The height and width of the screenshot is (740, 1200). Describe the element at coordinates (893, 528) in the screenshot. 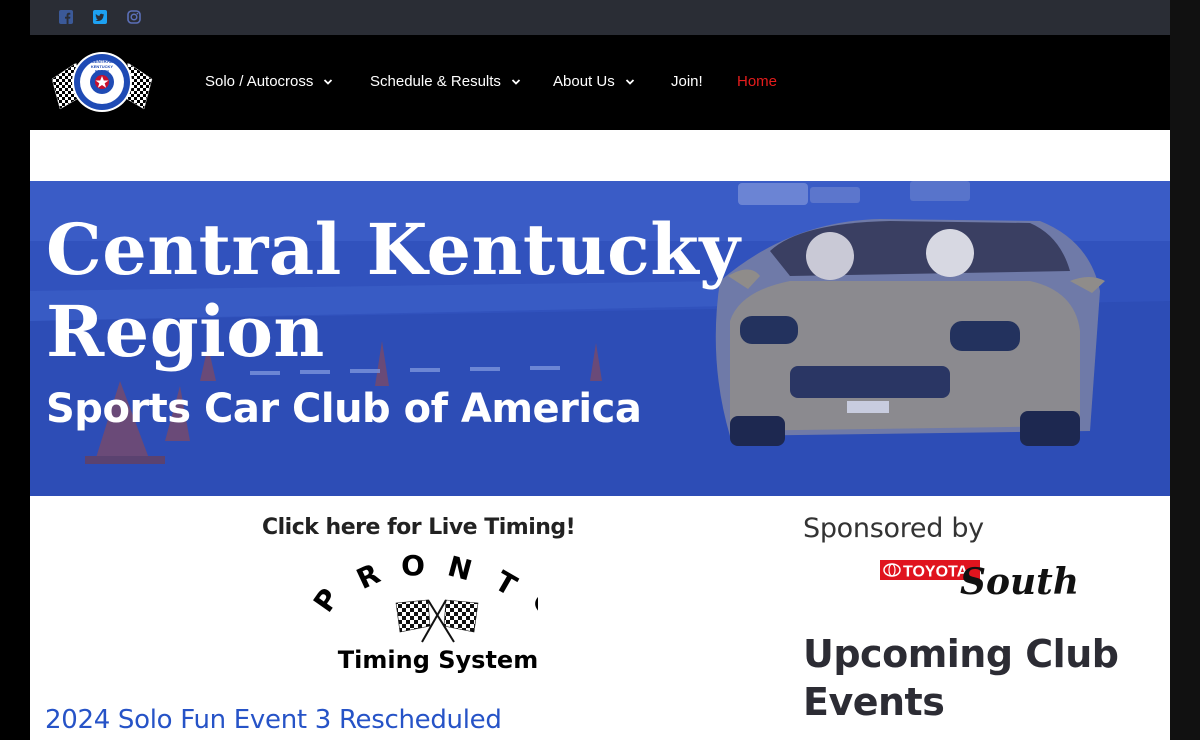

I see `sponsored-by-label: Sponsored by` at that location.